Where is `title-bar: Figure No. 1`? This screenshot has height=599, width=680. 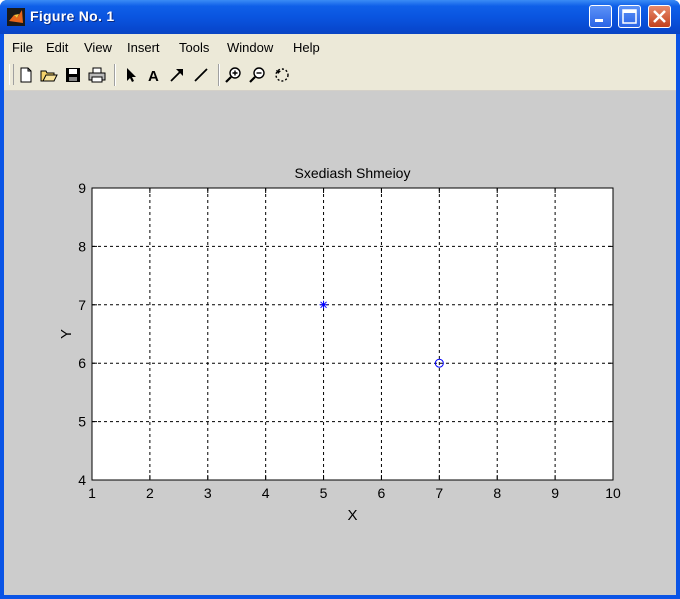
title-bar: Figure No. 1 is located at coordinates (340, 17).